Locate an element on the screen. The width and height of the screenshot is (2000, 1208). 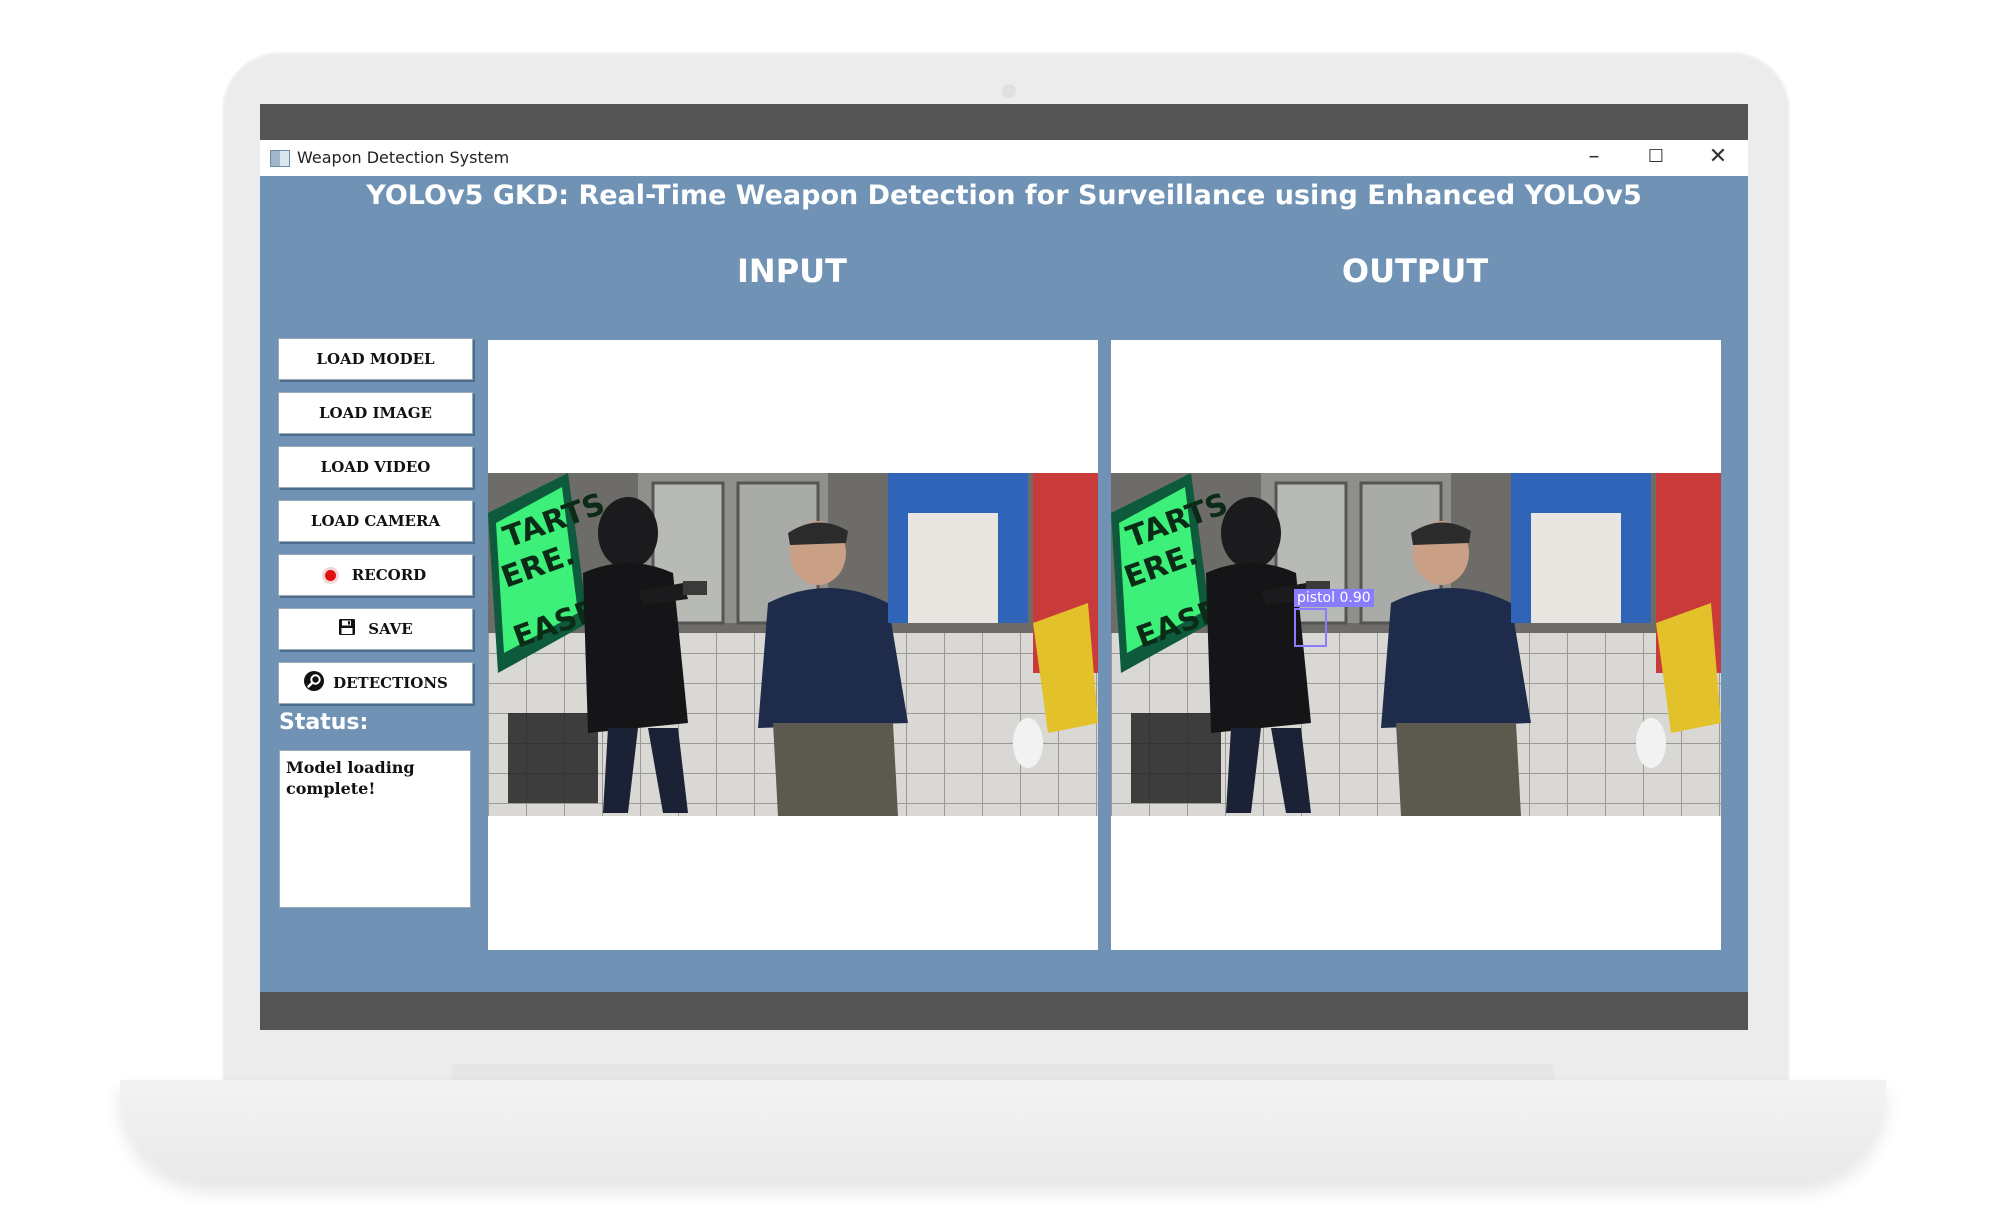
laptop-base is located at coordinates (1003, 1131).